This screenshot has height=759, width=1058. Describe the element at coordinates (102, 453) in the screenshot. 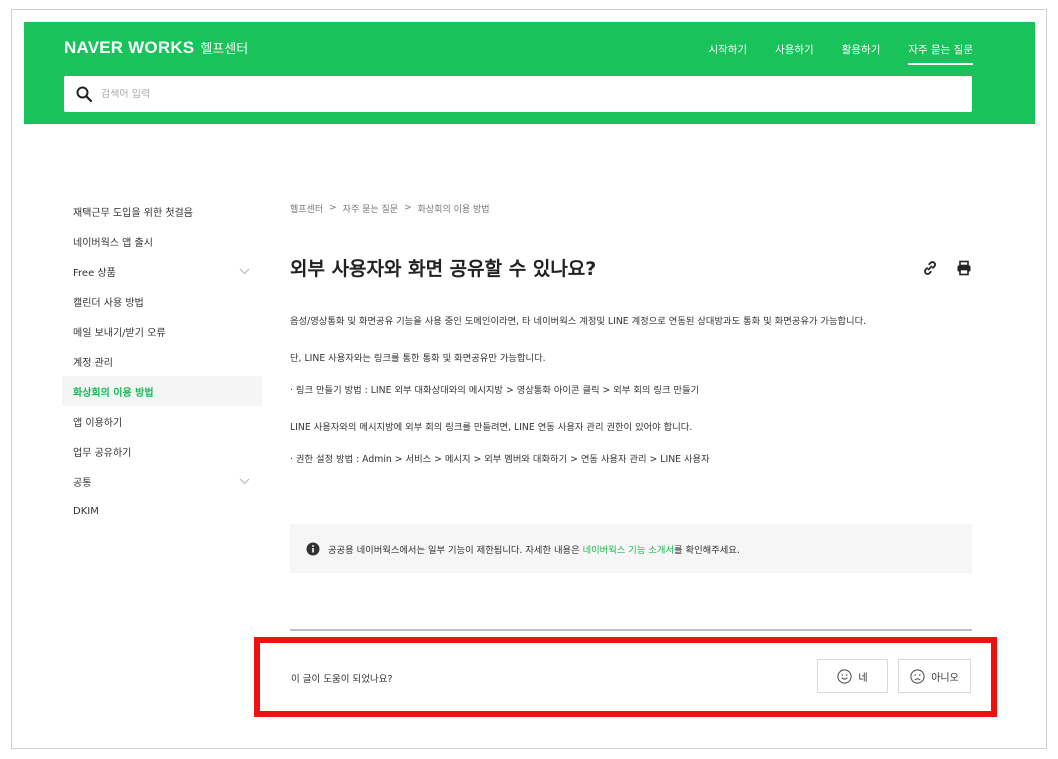

I see `sidebar-item-label: 업무 공유하기` at that location.